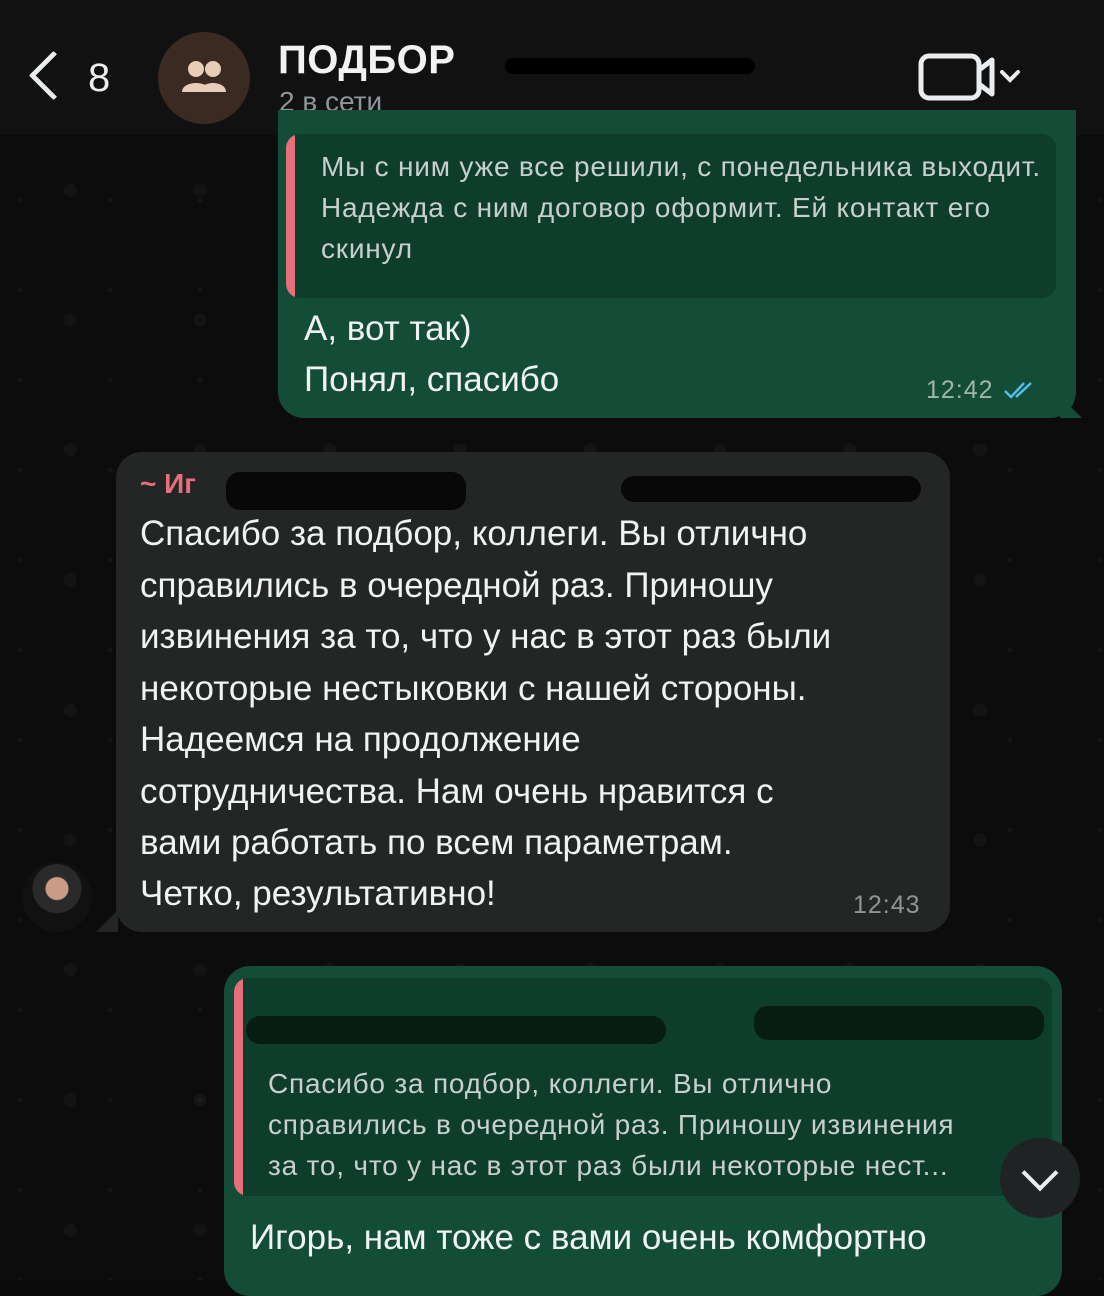  I want to click on message-line: Спасибо за подбор, коллеги. Вы отлично, so click(474, 533).